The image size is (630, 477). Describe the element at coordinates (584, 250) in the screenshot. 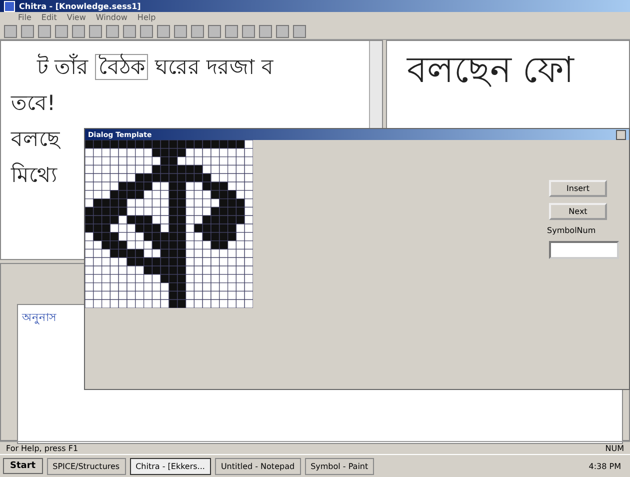

I see `symbol-field` at that location.